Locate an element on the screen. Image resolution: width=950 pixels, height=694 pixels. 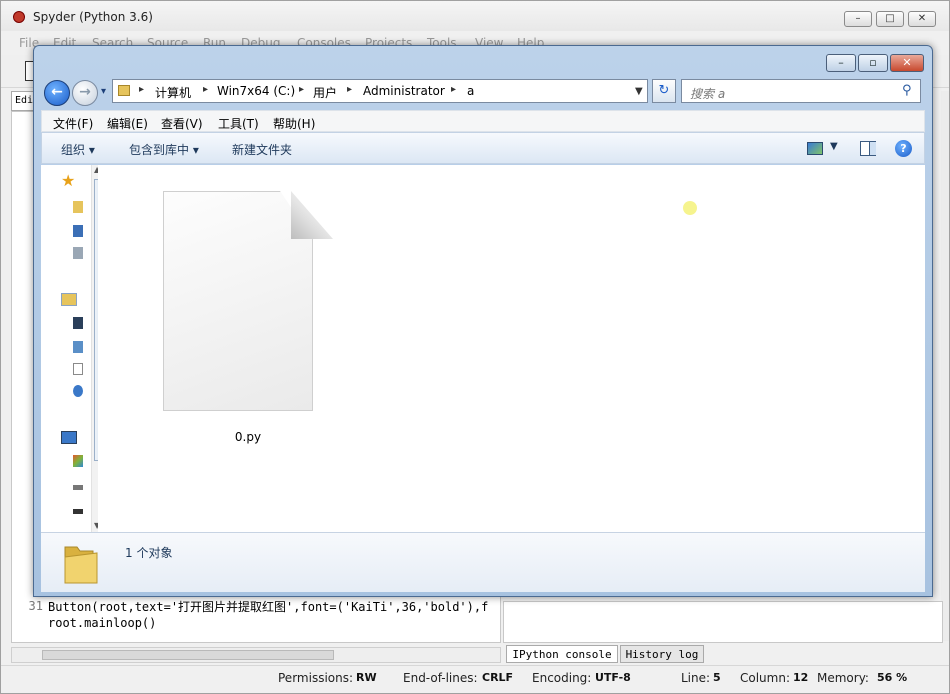
preview-pane-inner is located at coordinates (872, 148).